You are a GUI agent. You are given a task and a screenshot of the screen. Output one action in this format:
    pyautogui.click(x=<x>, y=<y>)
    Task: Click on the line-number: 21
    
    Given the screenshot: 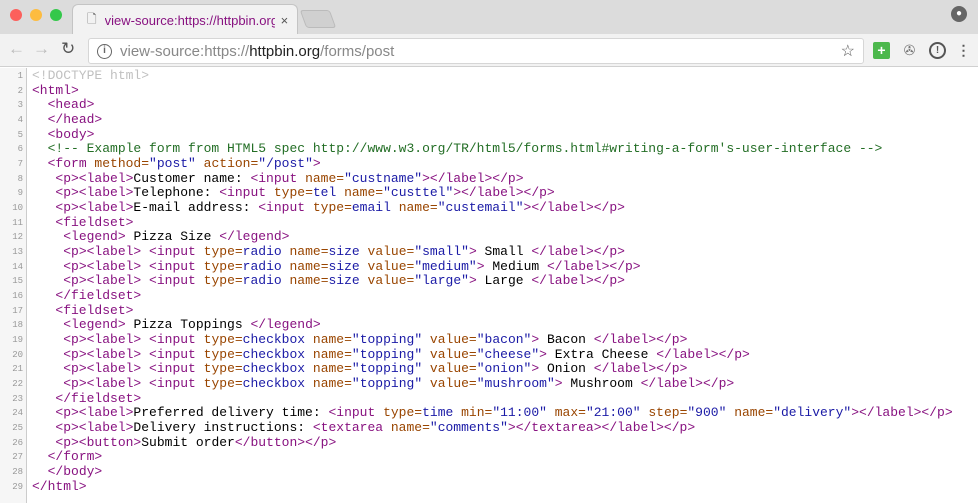 What is the action you would take?
    pyautogui.click(x=17, y=369)
    